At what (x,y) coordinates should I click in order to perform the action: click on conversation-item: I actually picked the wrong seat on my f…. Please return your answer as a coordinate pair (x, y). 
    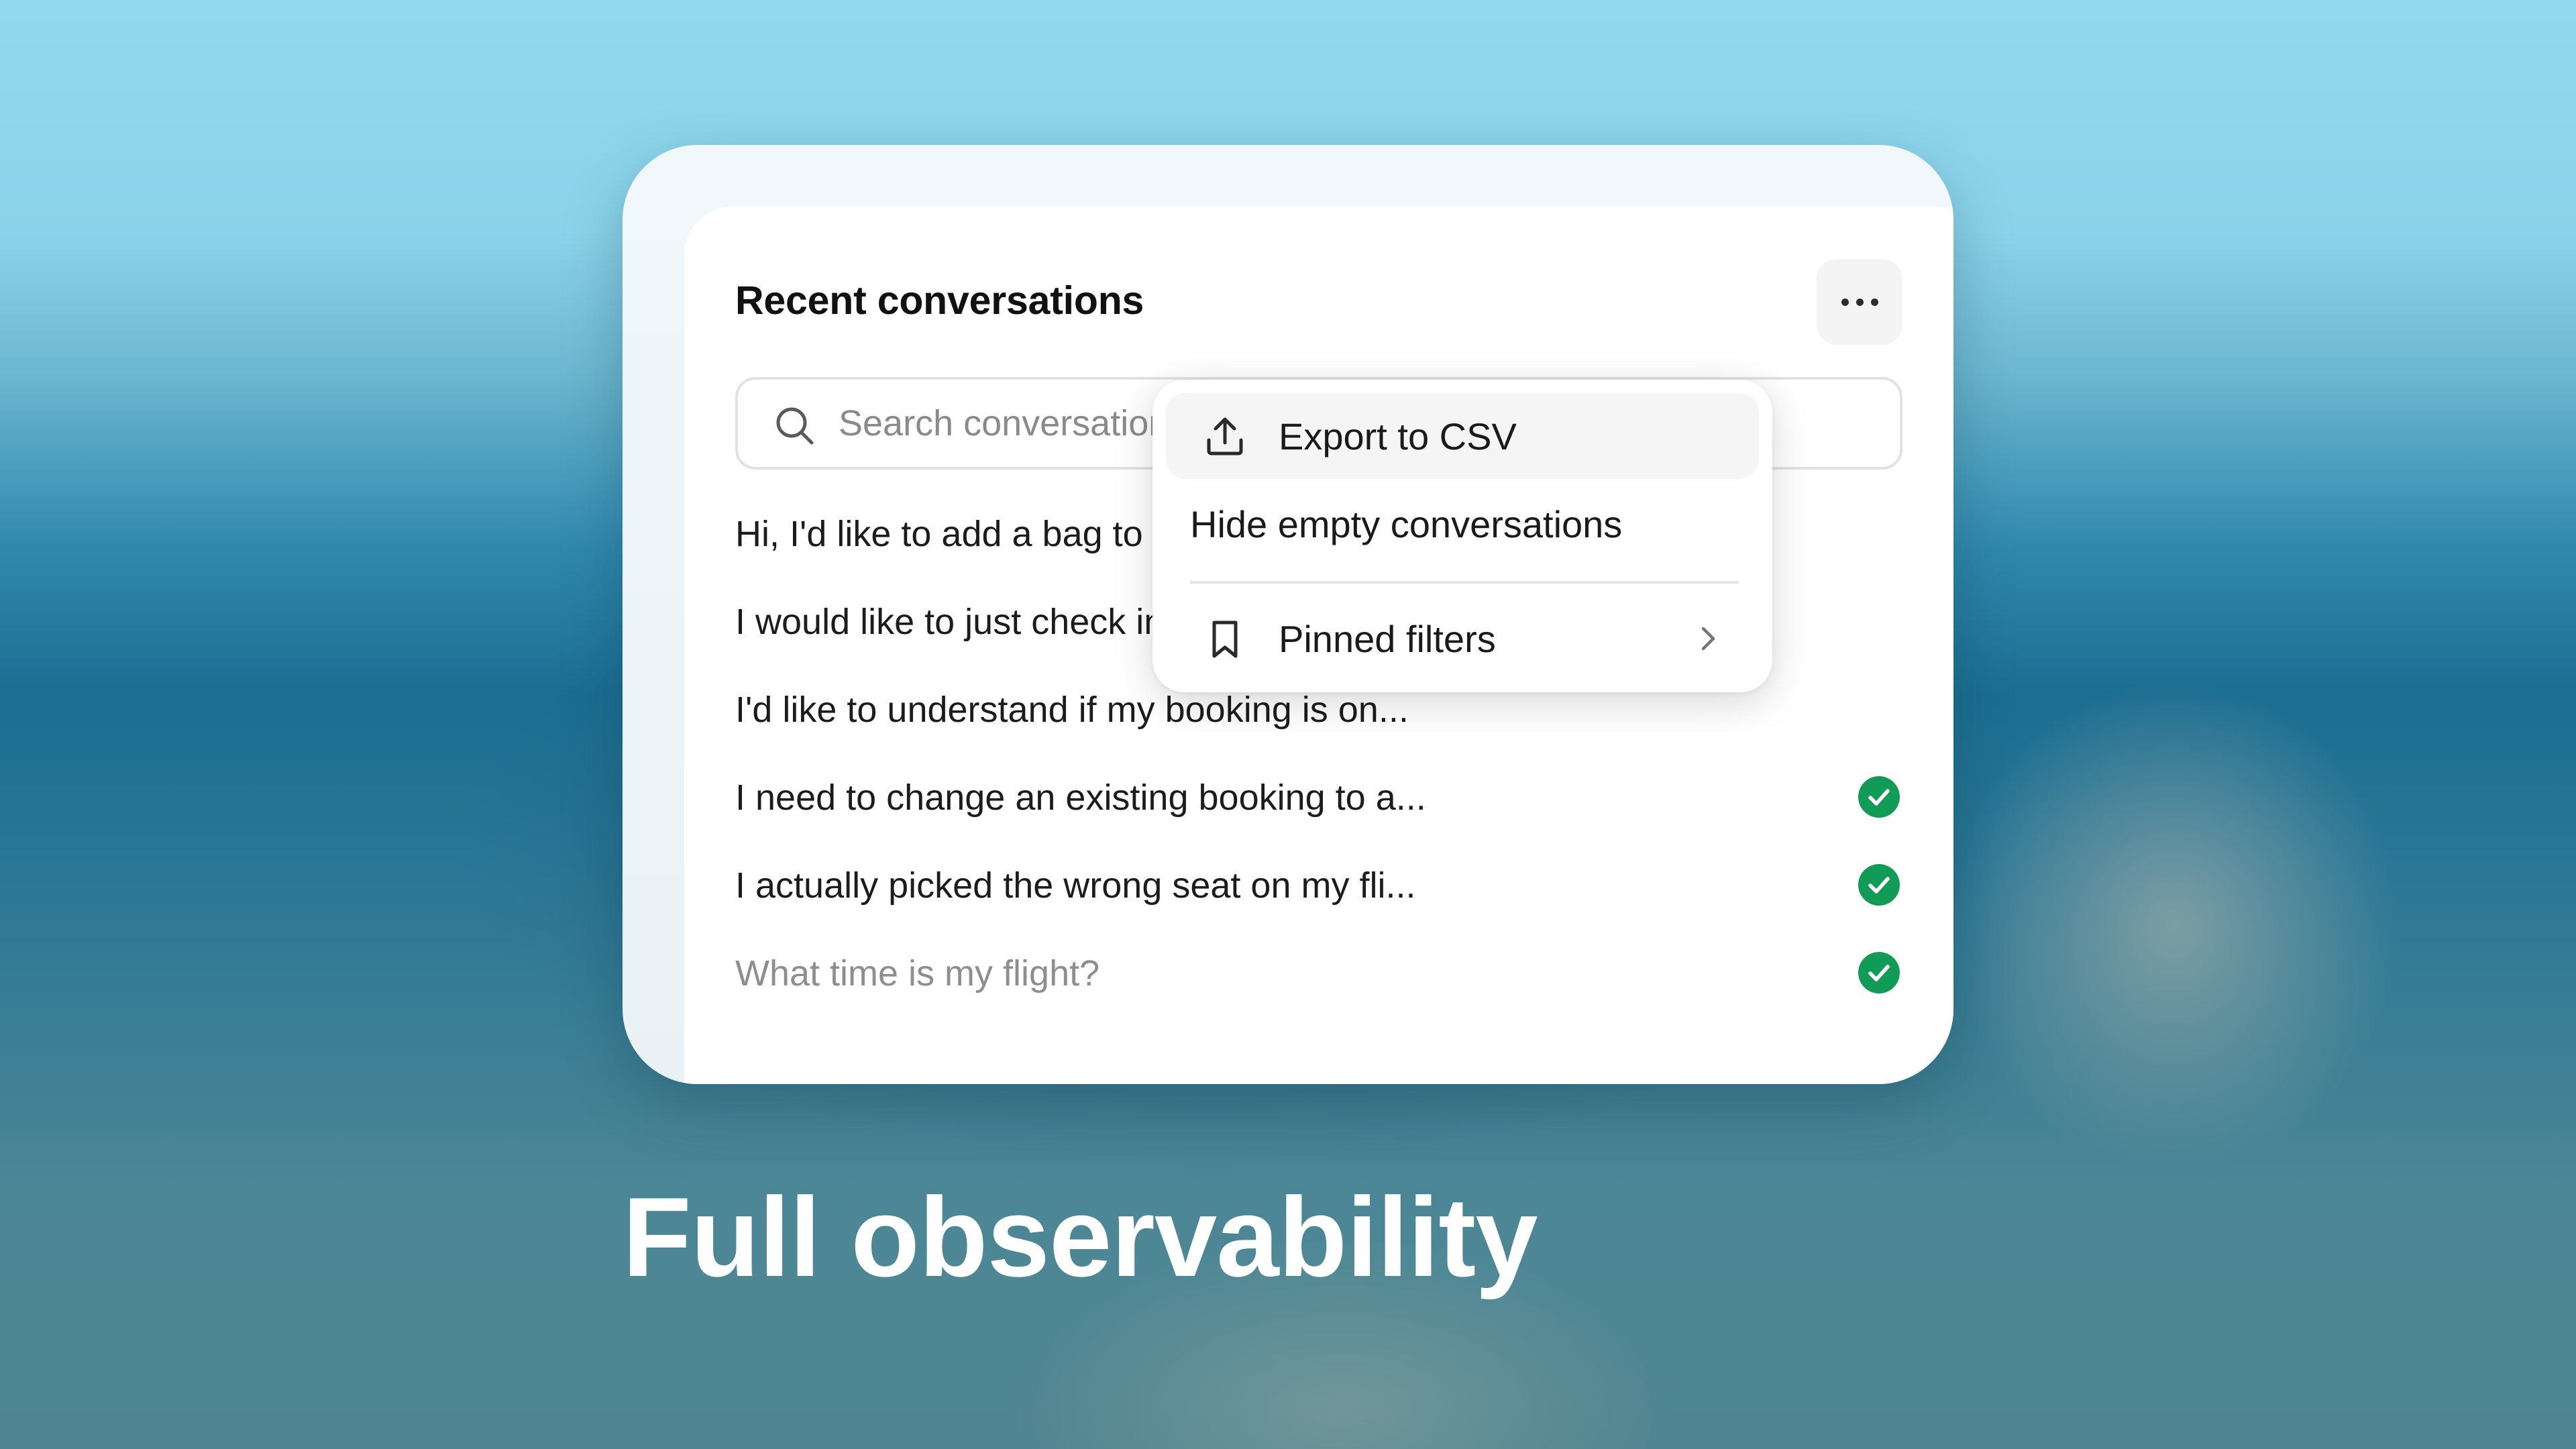
    Looking at the image, I should click on (1318, 885).